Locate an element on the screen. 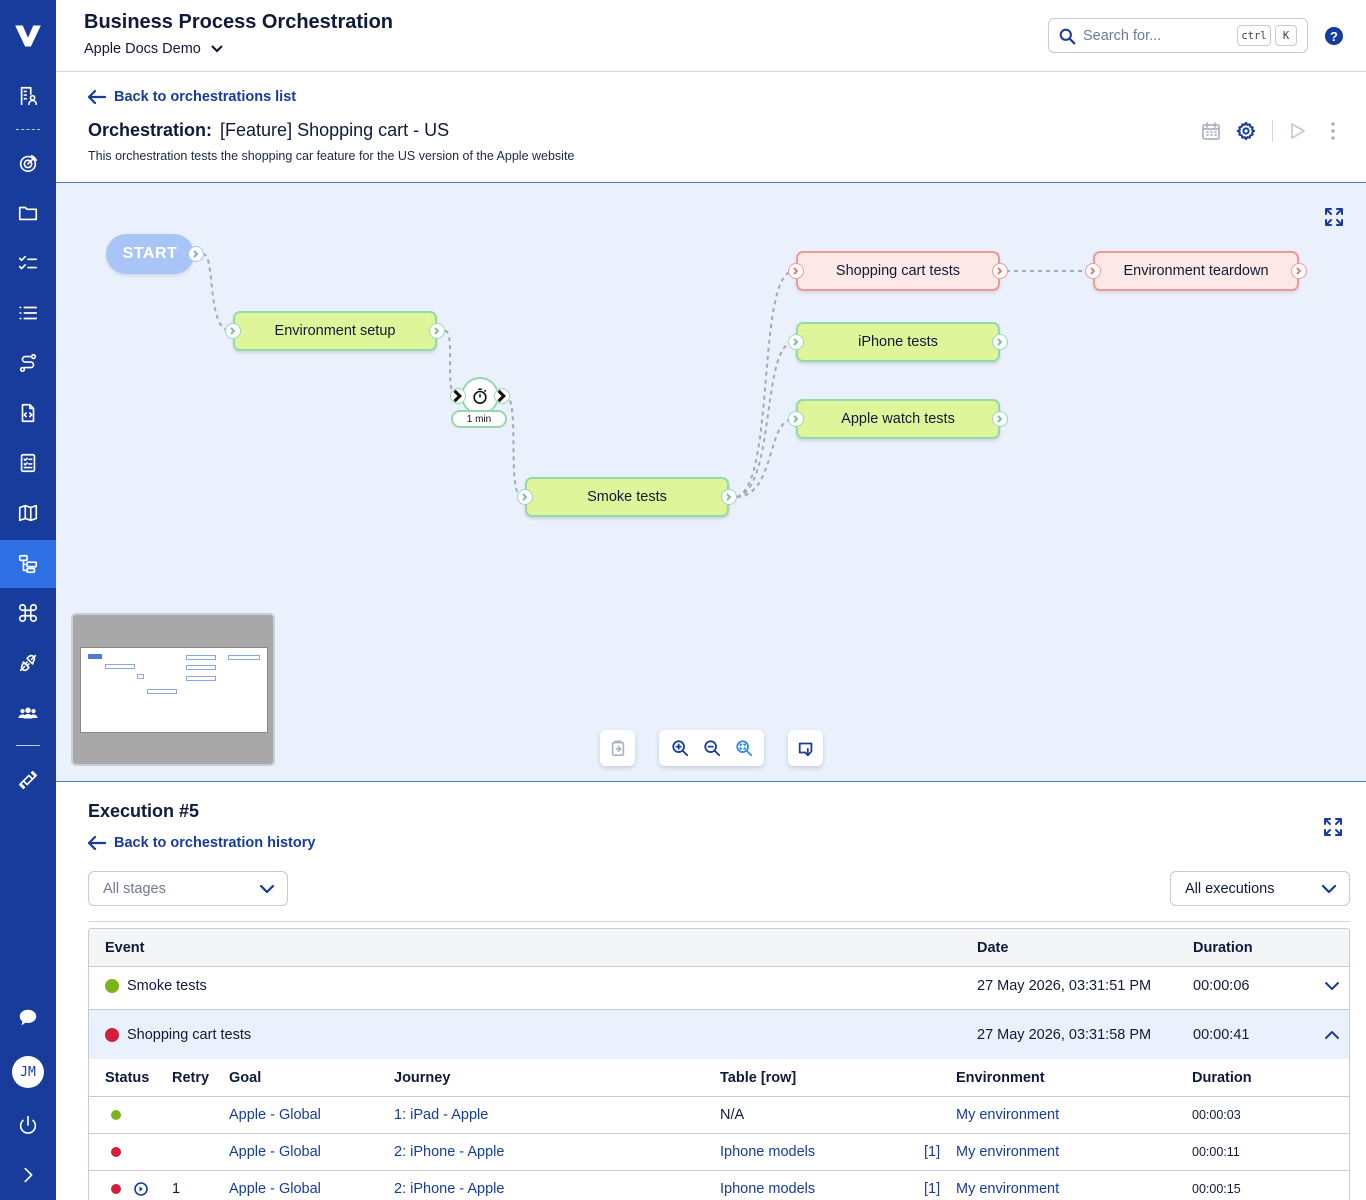 The height and width of the screenshot is (1200, 1366). flow-start-node: START is located at coordinates (155, 254).